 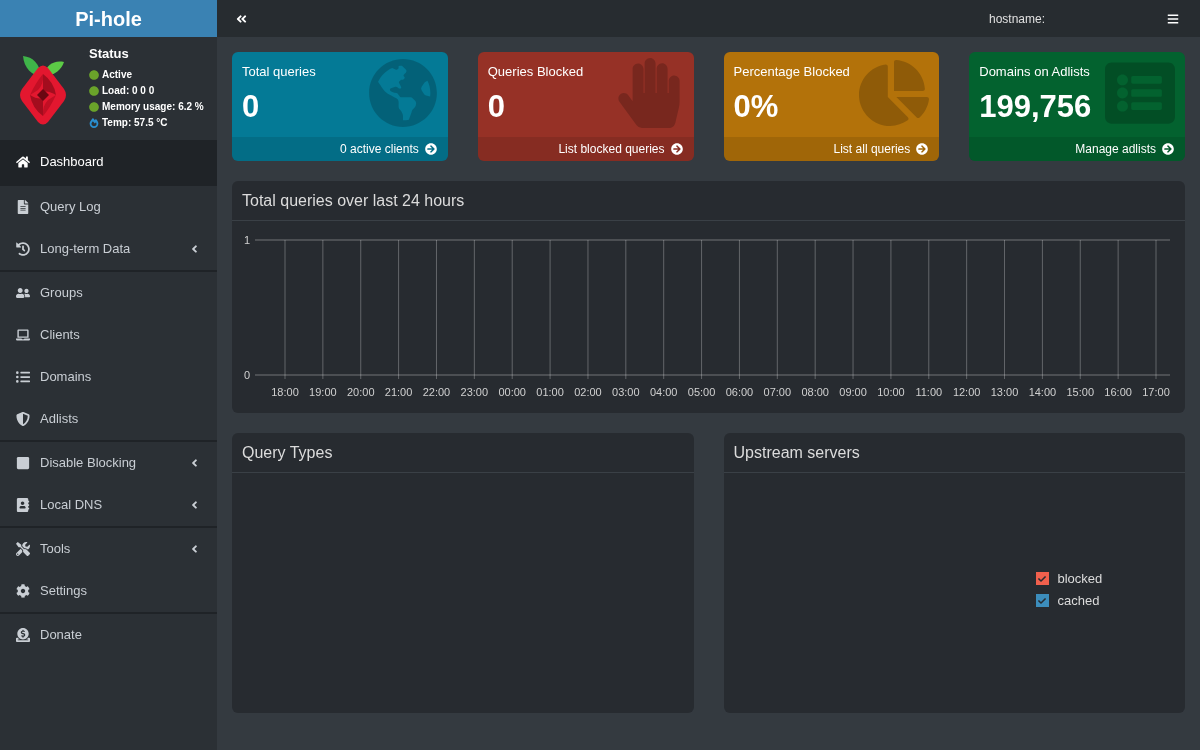 I want to click on panel-title: Upstream servers, so click(x=796, y=452).